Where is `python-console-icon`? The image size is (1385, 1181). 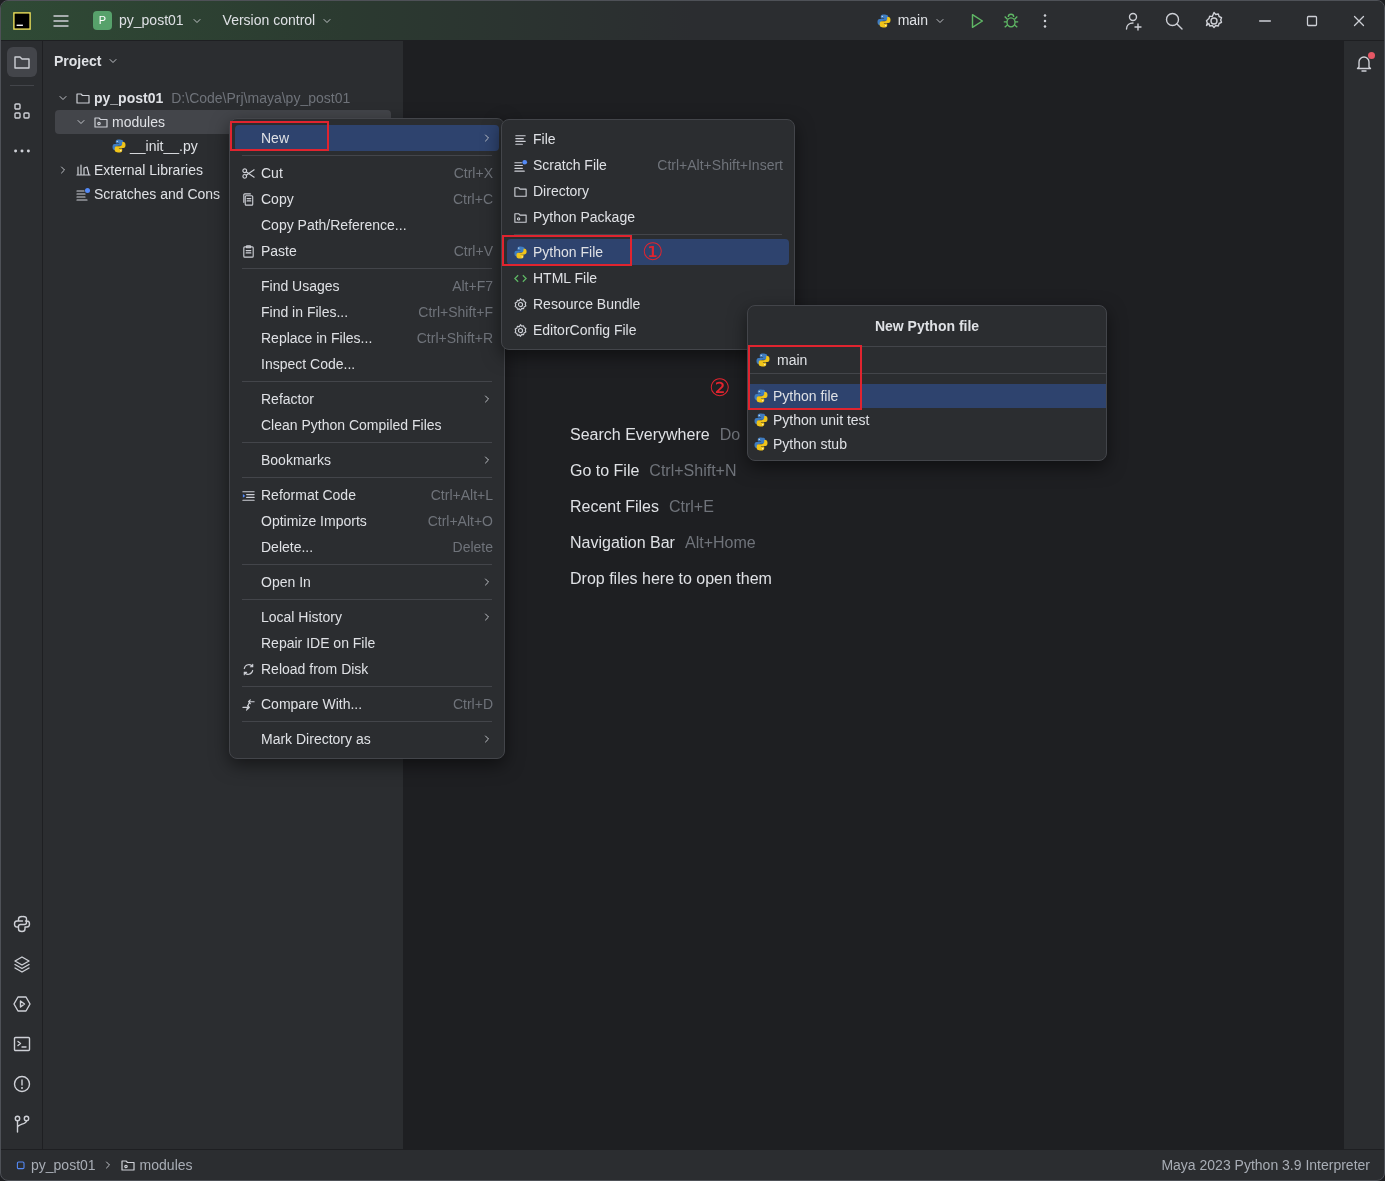
python-console-icon is located at coordinates (21, 924).